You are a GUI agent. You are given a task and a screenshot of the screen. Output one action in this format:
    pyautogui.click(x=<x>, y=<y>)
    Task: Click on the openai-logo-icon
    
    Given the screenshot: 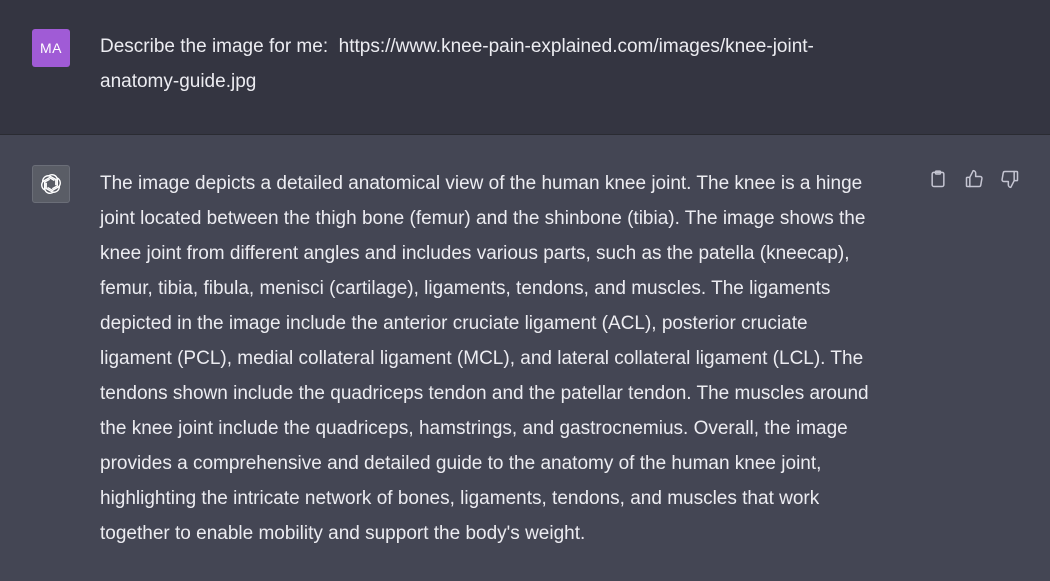 What is the action you would take?
    pyautogui.click(x=51, y=184)
    